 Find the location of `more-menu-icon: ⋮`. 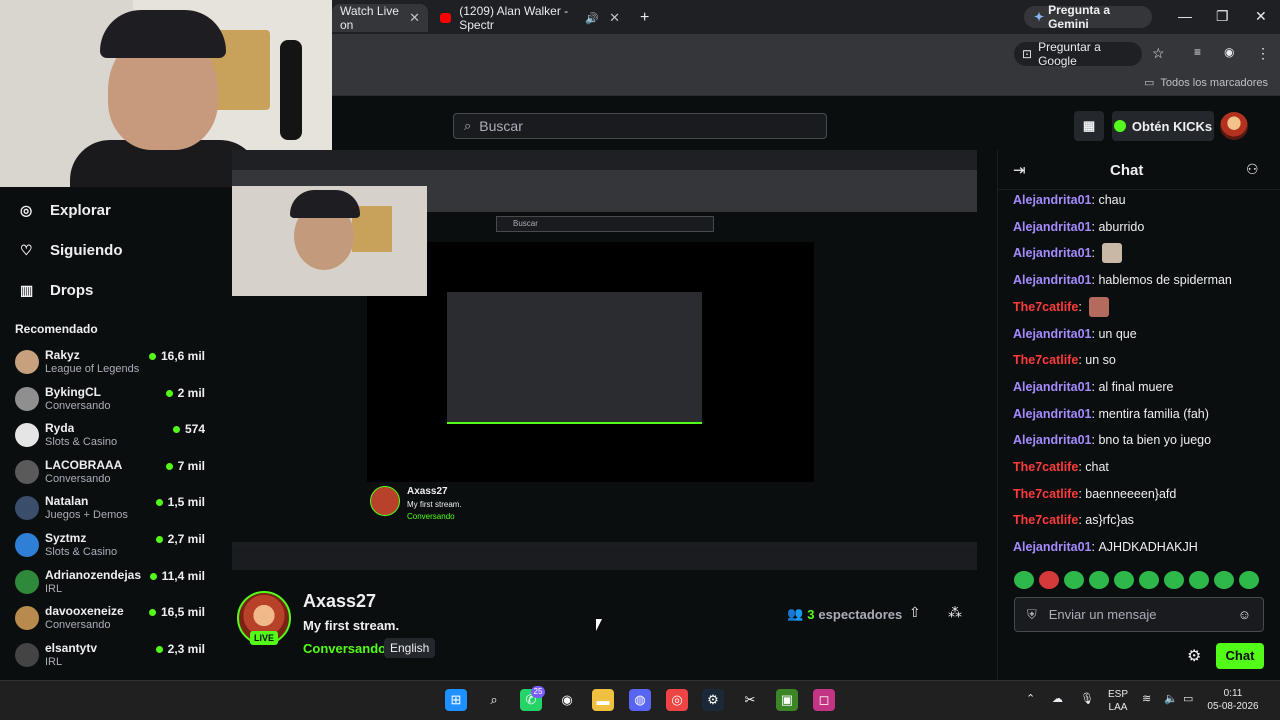

more-menu-icon: ⋮ is located at coordinates (1263, 53).